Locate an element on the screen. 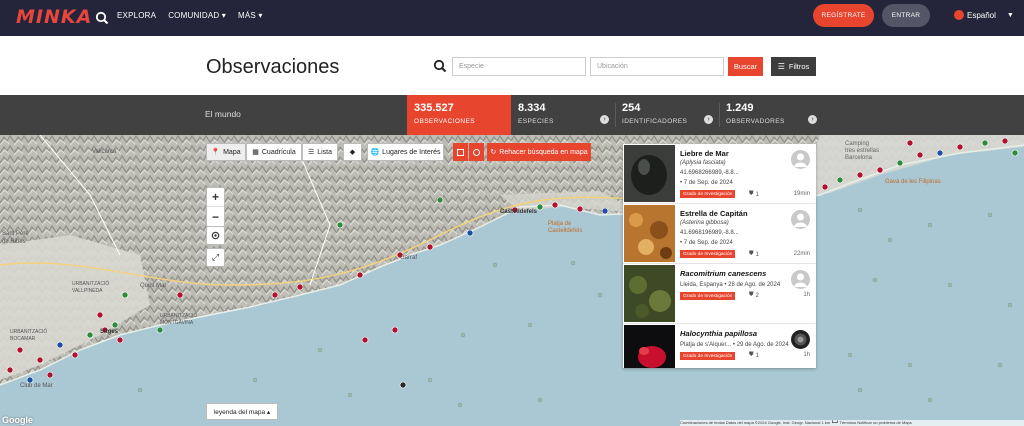 The image size is (1024, 426). region-label: El mundo is located at coordinates (223, 114).